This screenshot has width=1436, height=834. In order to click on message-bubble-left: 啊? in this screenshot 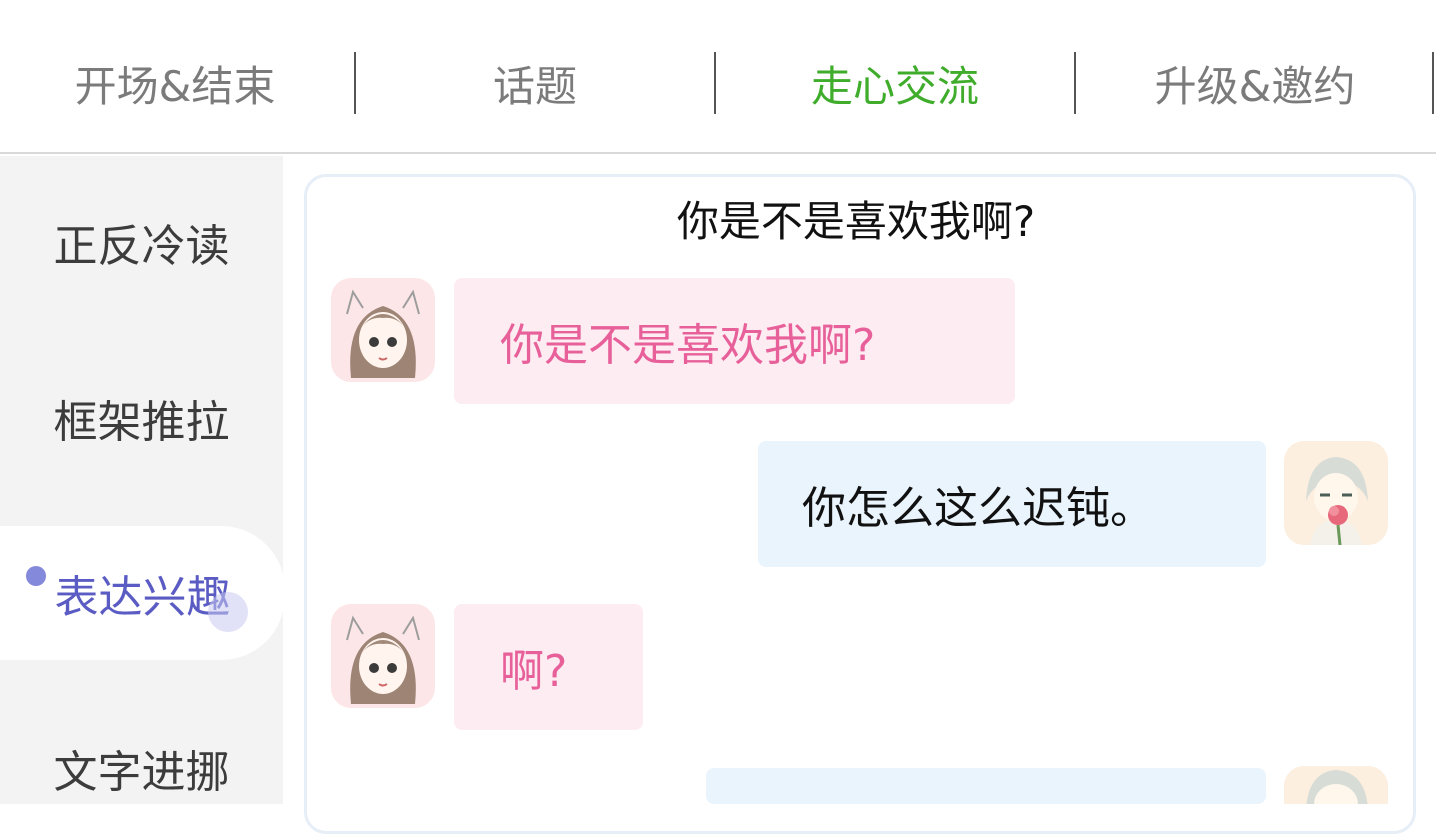, I will do `click(548, 667)`.